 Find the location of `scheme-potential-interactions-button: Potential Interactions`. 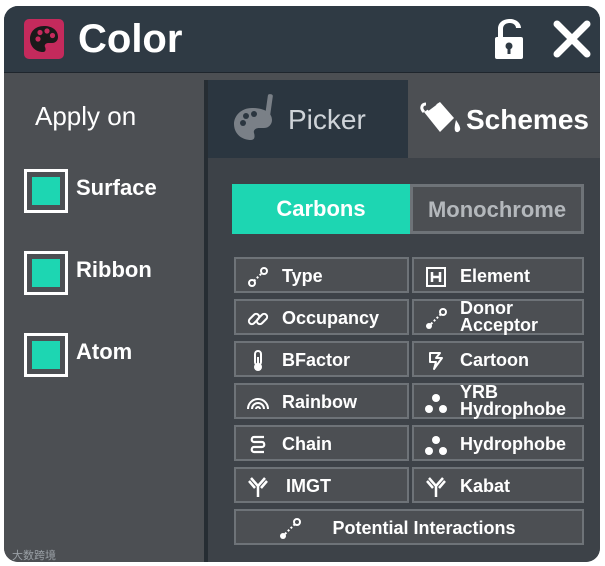

scheme-potential-interactions-button: Potential Interactions is located at coordinates (409, 527).